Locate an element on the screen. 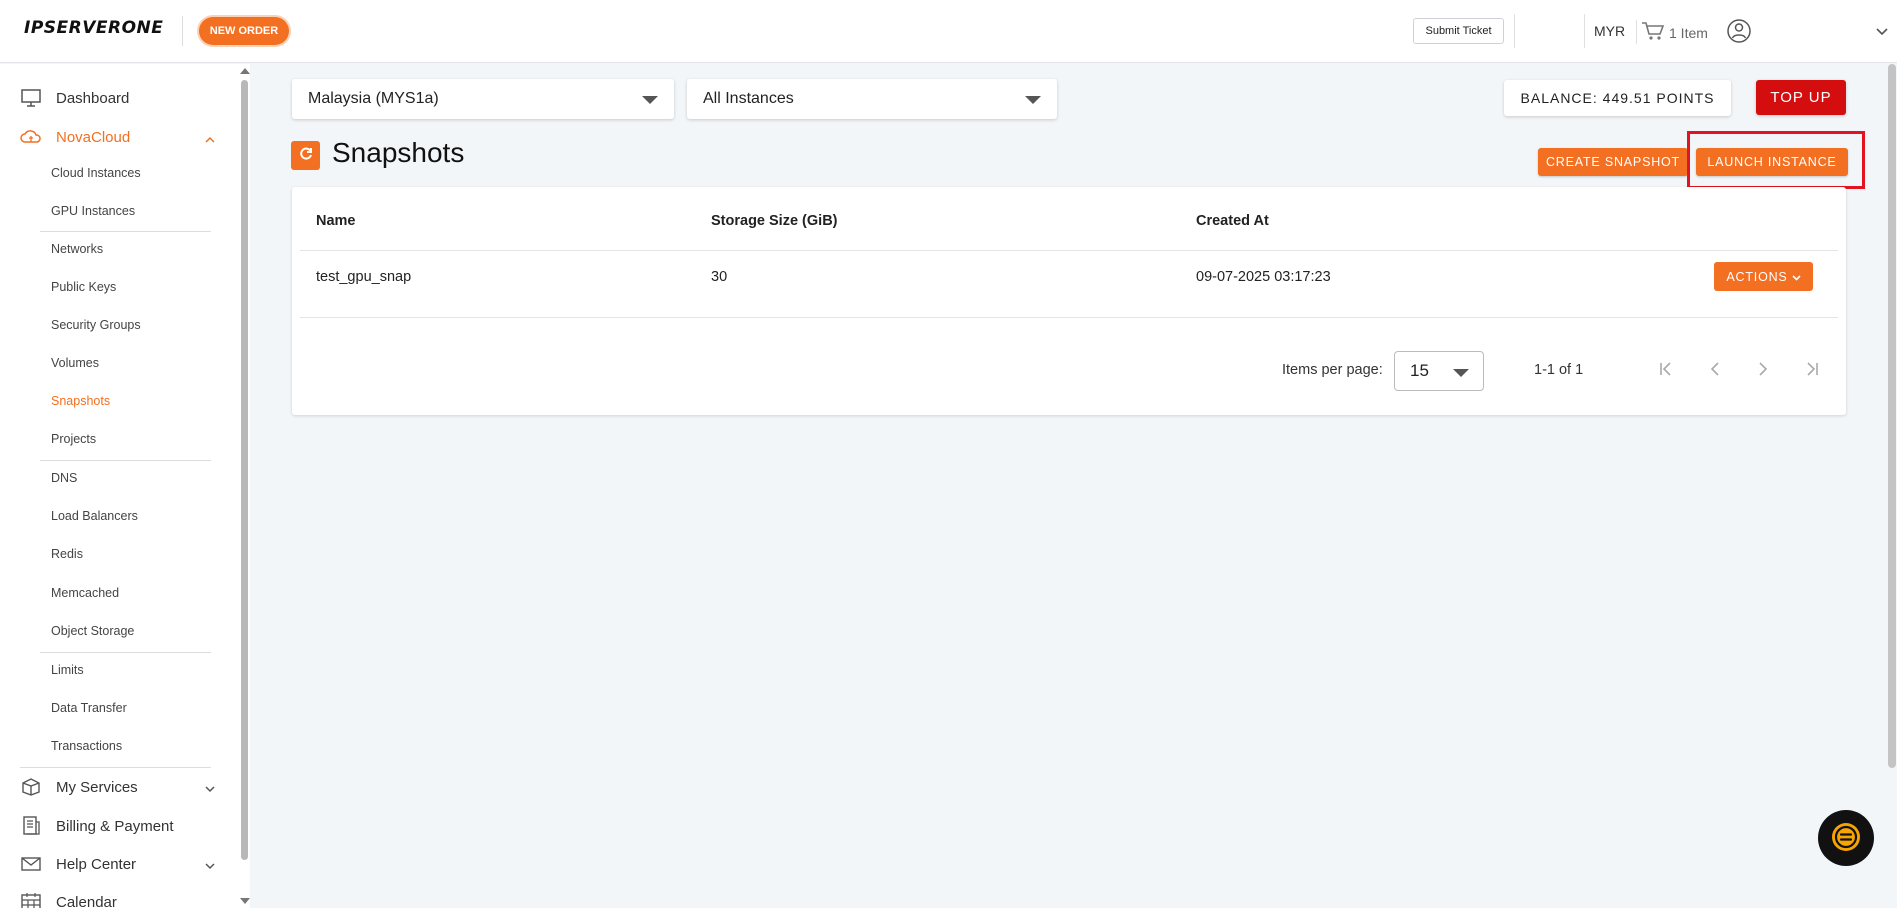 This screenshot has width=1897, height=908. sidebar-item-label: Billing & Payment is located at coordinates (115, 826).